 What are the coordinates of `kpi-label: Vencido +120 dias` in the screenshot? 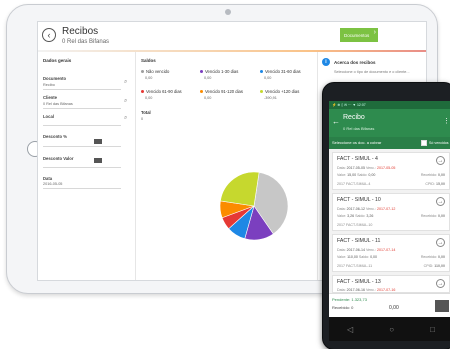 It's located at (282, 91).